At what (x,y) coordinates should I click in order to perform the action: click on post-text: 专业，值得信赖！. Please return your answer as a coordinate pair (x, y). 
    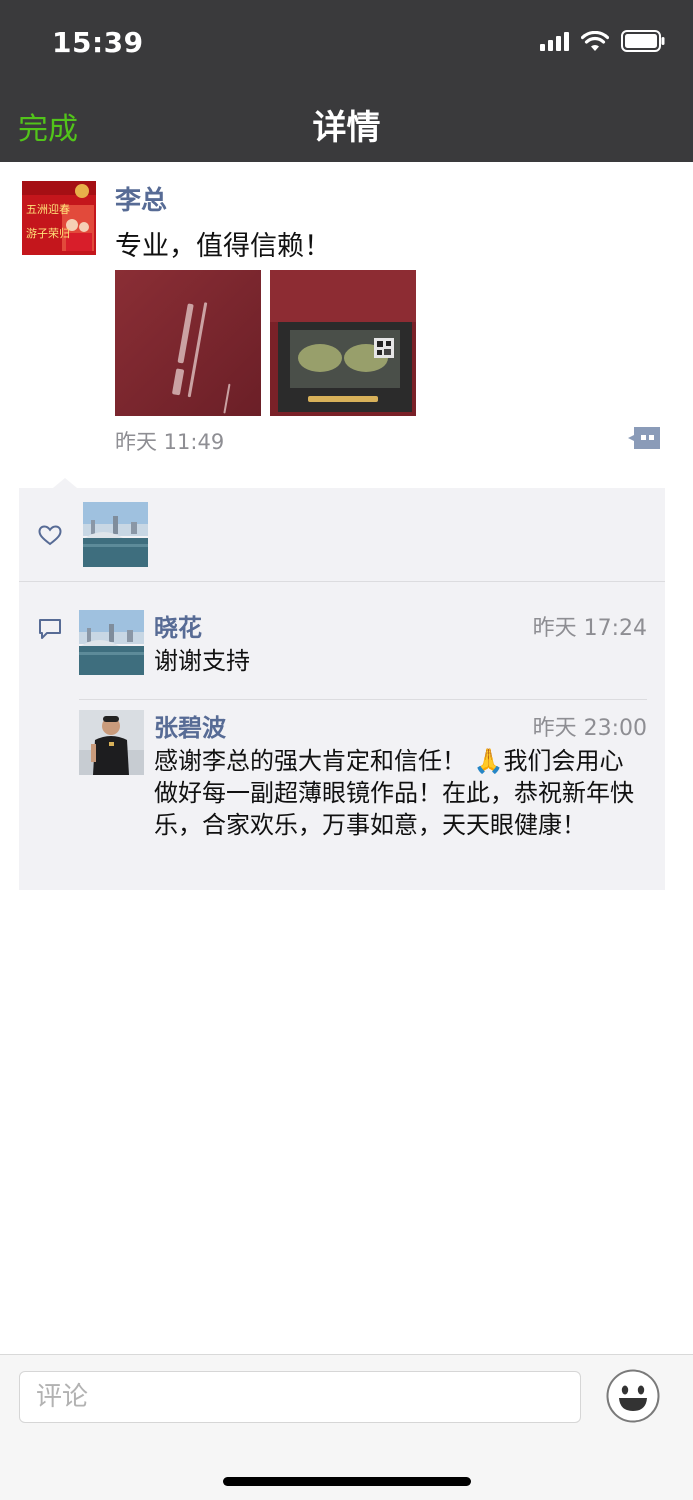
    Looking at the image, I should click on (223, 246).